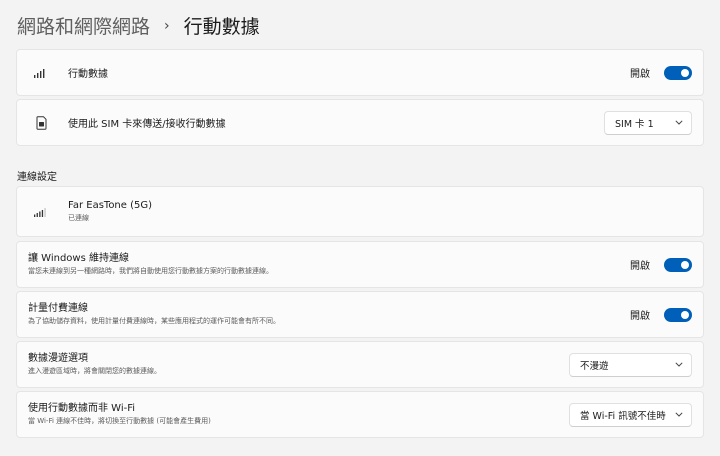 The height and width of the screenshot is (456, 720). I want to click on keep-connected-description: 當您未連線到另一種網路時，我們將自動使用您行動數據方案的行動數據連線。, so click(150, 271).